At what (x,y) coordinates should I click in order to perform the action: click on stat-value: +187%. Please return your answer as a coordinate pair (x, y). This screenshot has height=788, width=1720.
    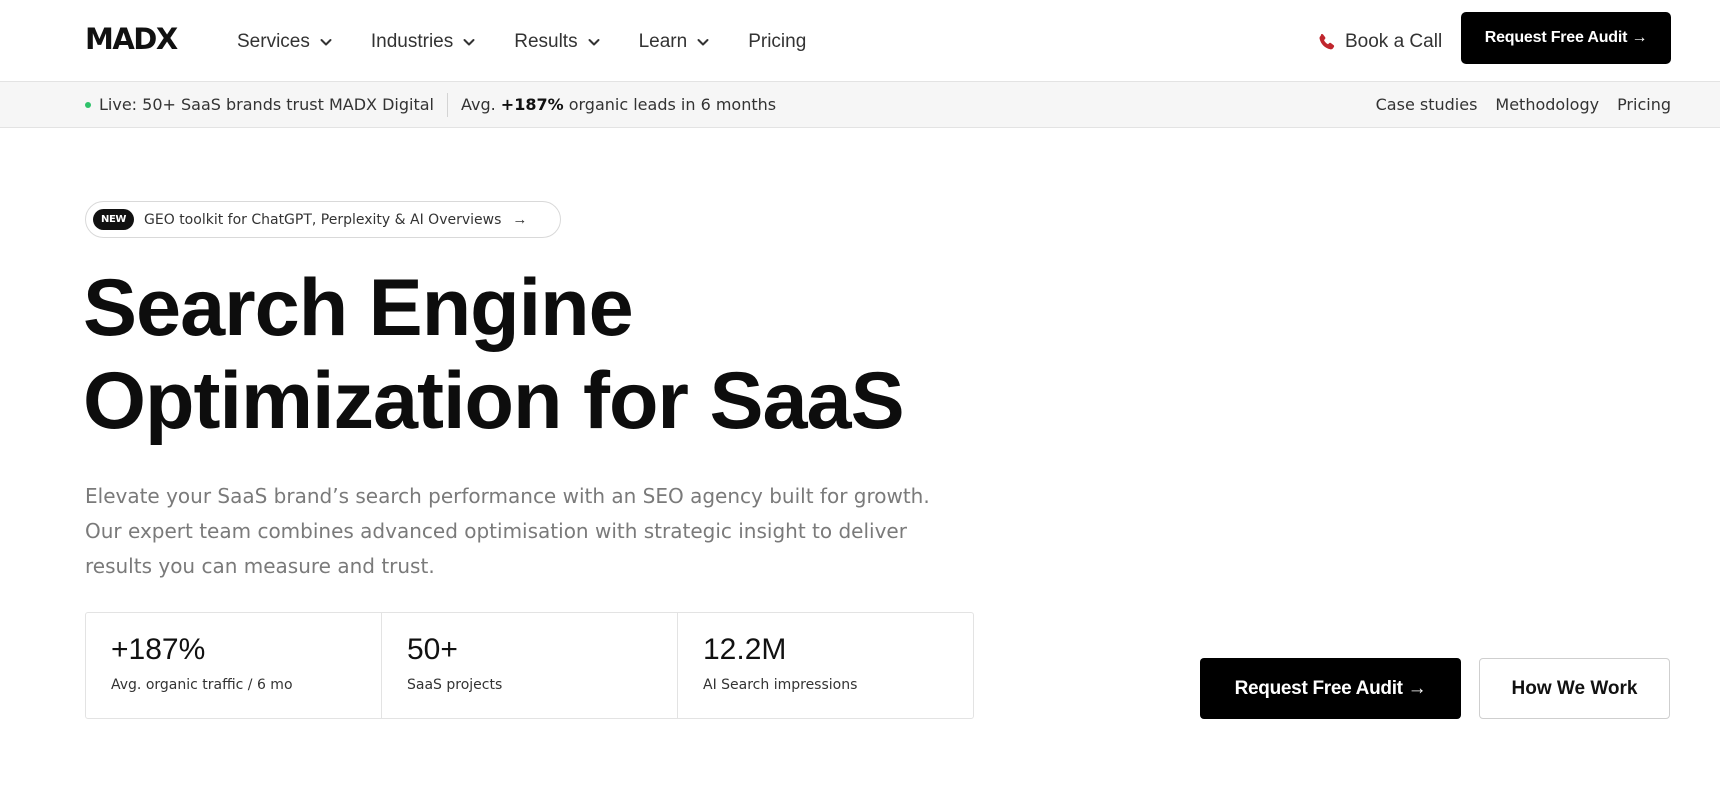
    Looking at the image, I should click on (158, 649).